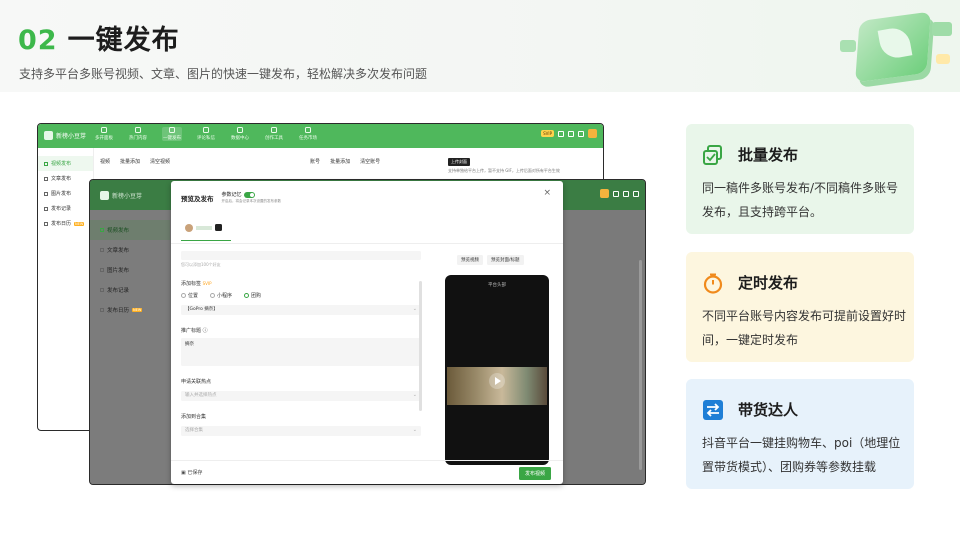 The width and height of the screenshot is (960, 533). I want to click on feature-card-commerce: 带货达人 抖音平台一键挂购物车、poi（地理位置带货模式）、团购券等参数挂载, so click(800, 434).